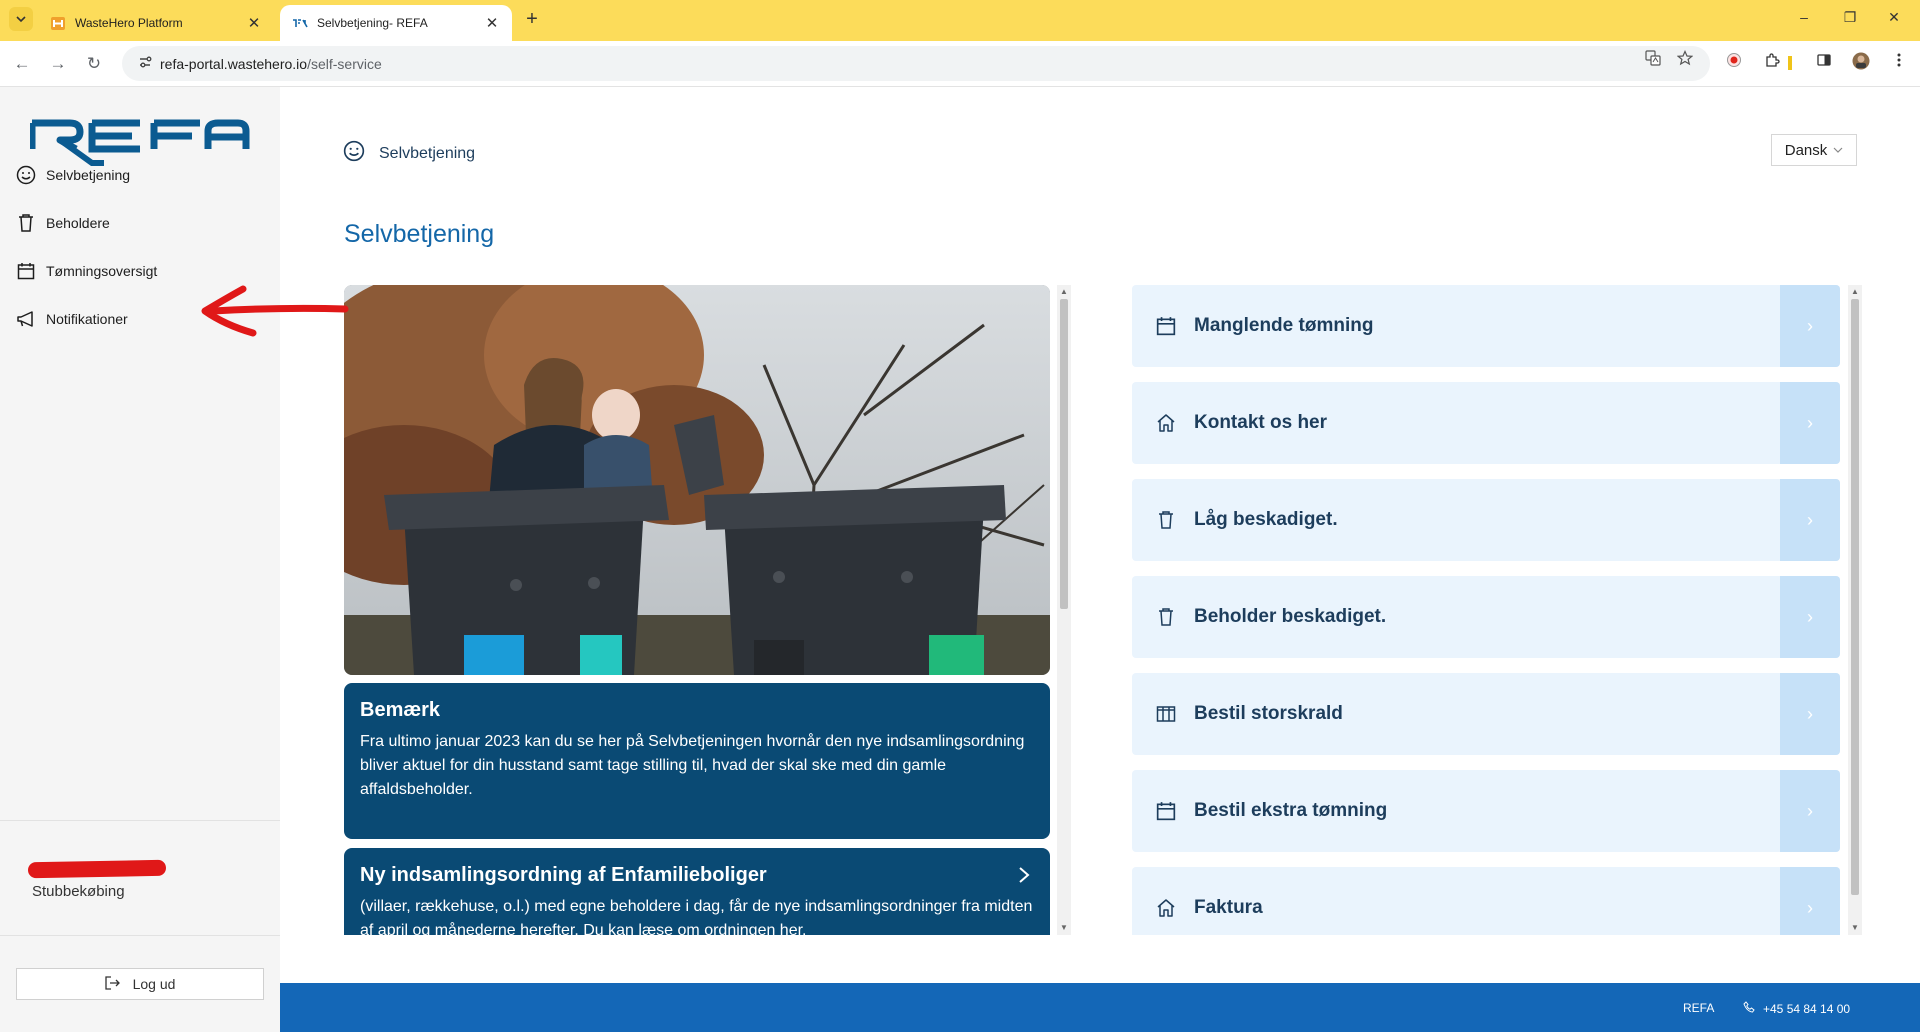  I want to click on translate-icon, so click(1653, 62).